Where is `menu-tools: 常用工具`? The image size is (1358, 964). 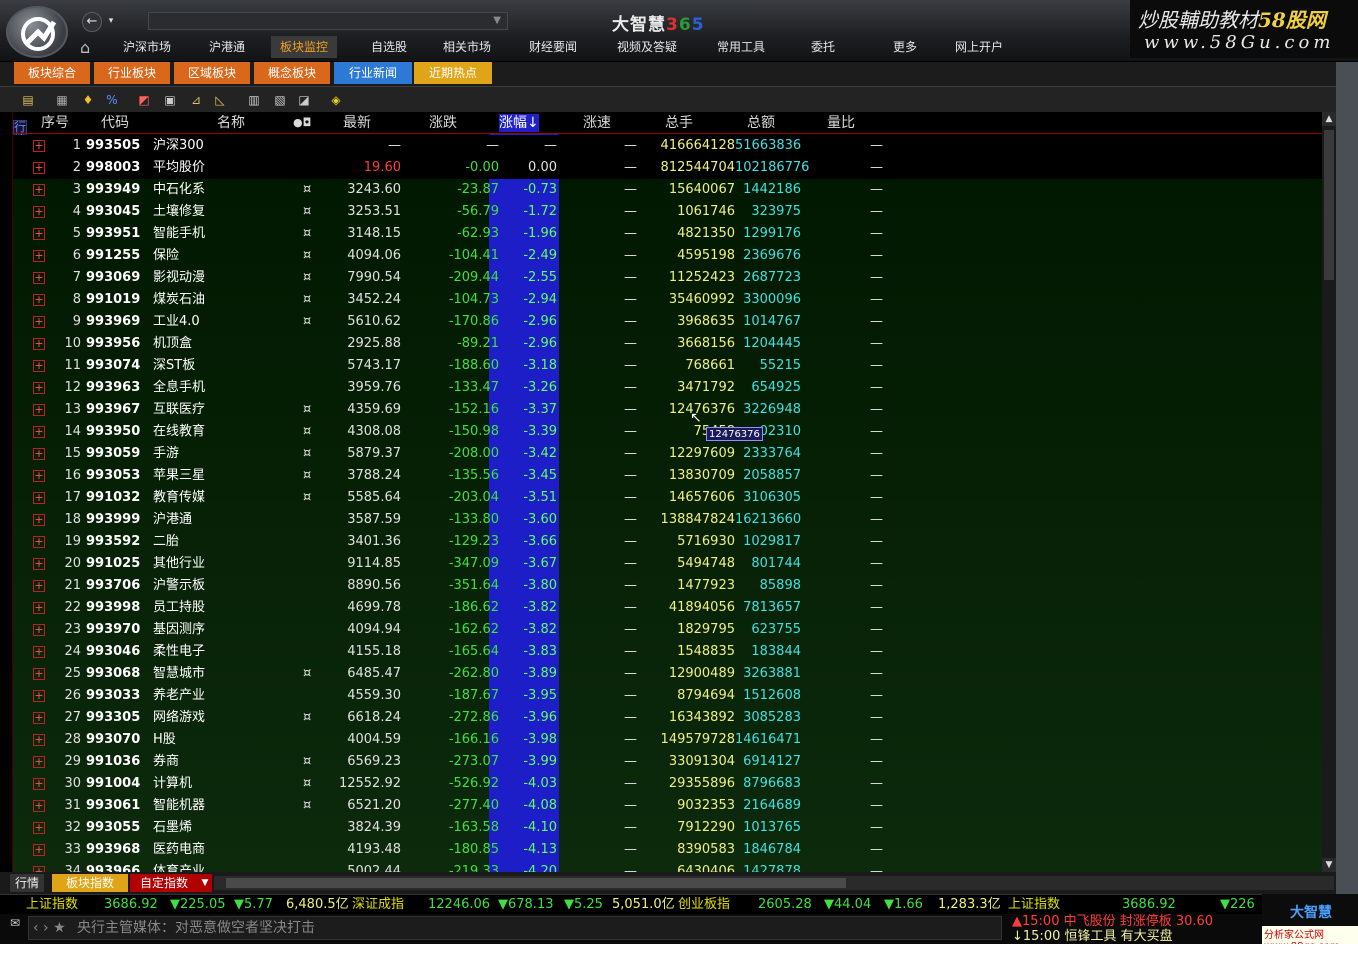 menu-tools: 常用工具 is located at coordinates (741, 47).